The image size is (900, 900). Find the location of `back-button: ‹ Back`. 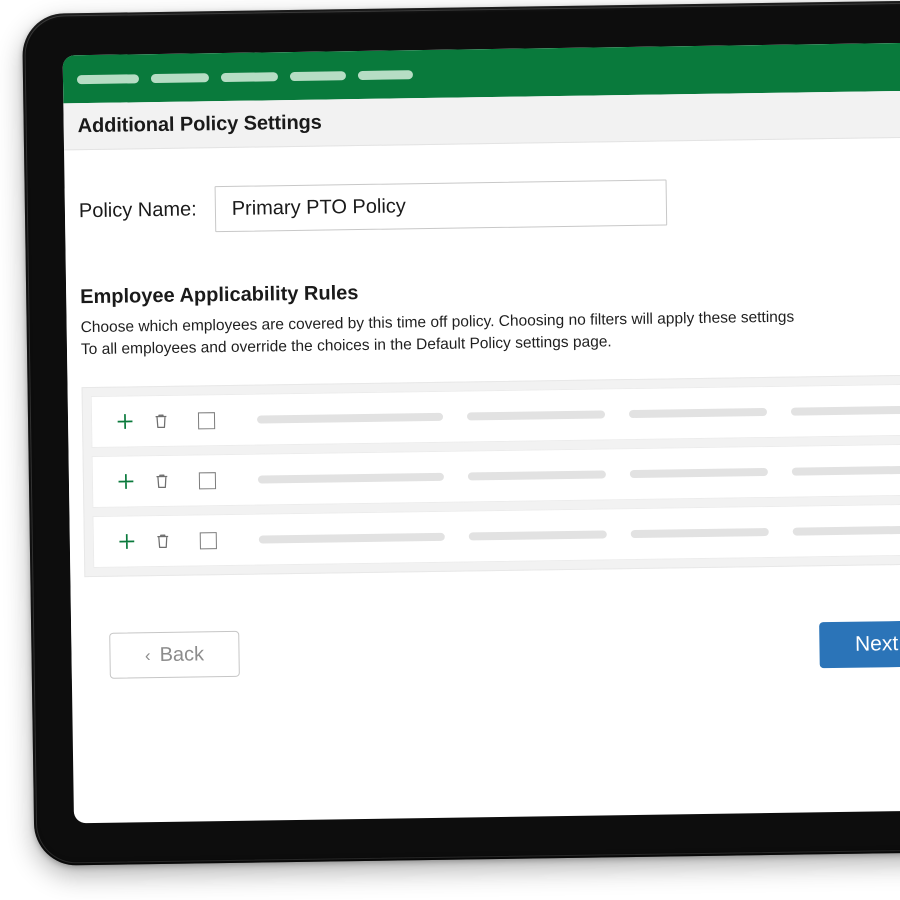

back-button: ‹ Back is located at coordinates (174, 654).